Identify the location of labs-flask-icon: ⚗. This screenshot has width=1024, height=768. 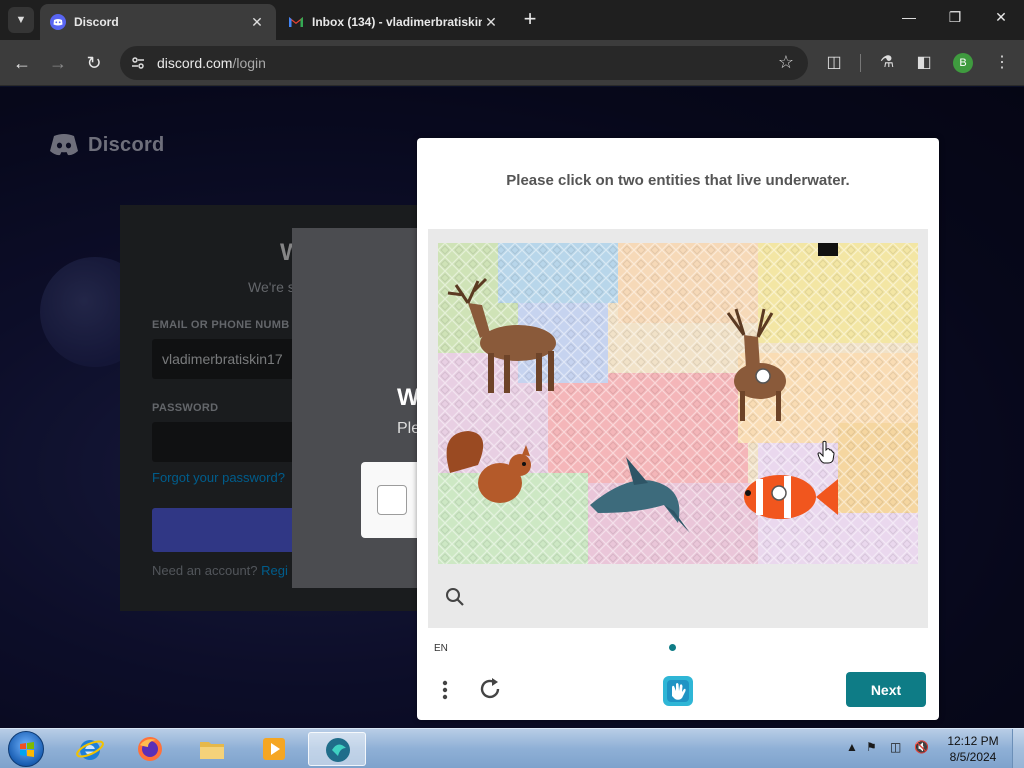
(887, 62).